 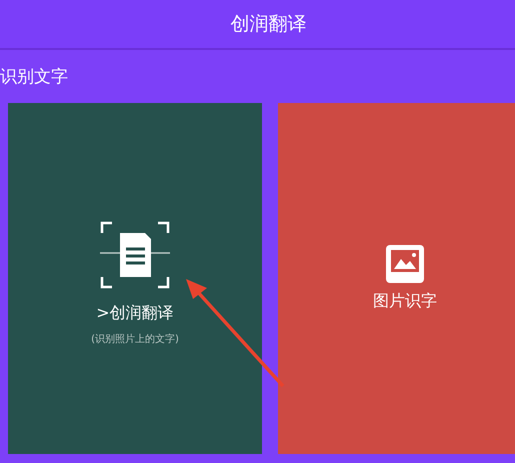 What do you see at coordinates (135, 313) in the screenshot?
I see `card-title: >创润翻译` at bounding box center [135, 313].